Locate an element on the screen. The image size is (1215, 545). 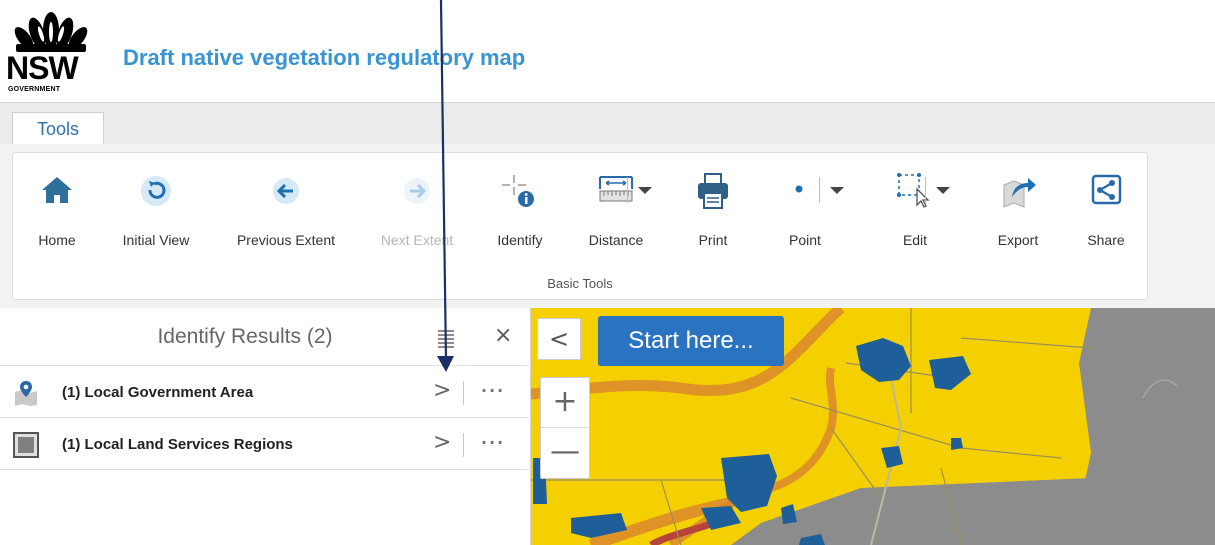
print-icon is located at coordinates (713, 191).